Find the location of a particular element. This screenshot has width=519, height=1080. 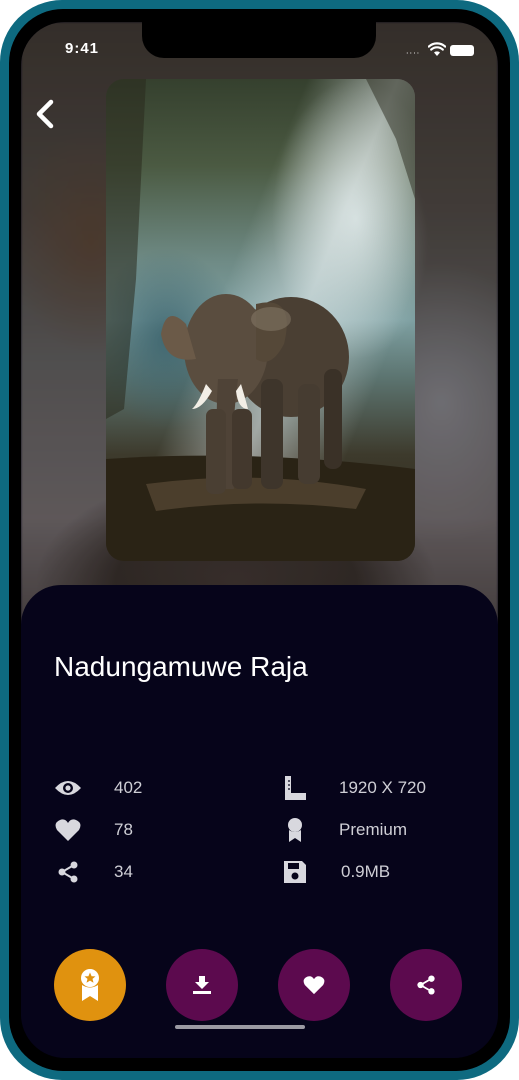

tier-value: Premium is located at coordinates (373, 829).